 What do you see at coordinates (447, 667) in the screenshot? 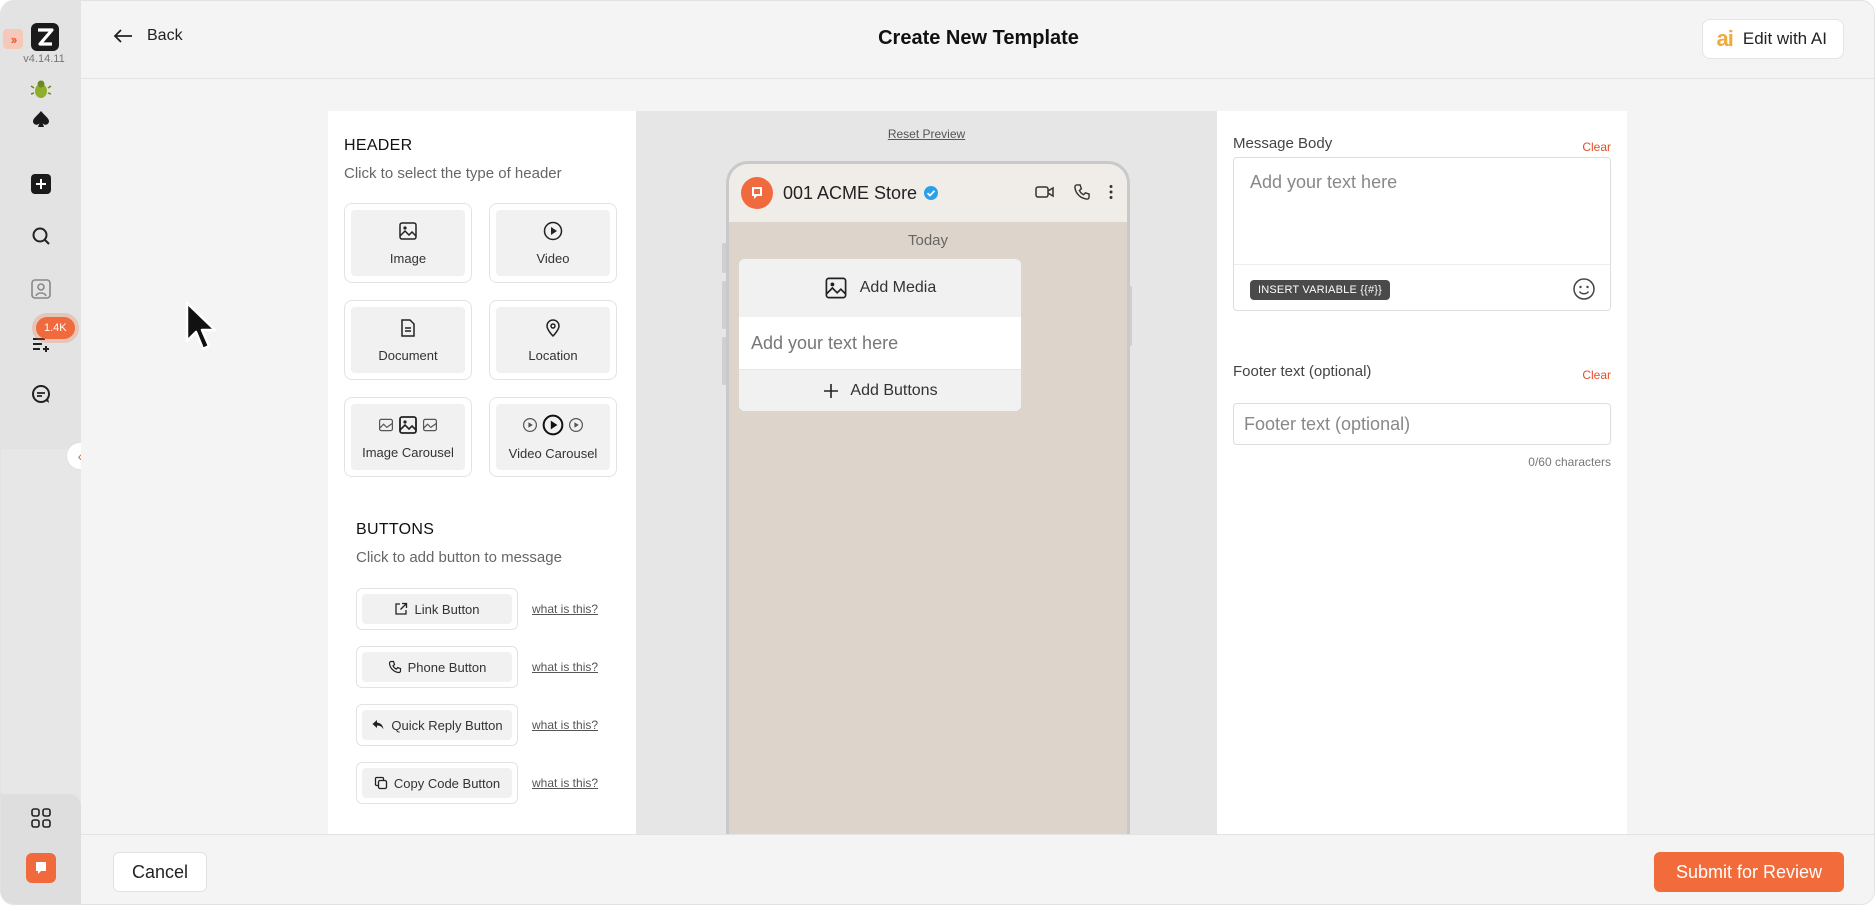
I see `button-option-label: Phone Button` at bounding box center [447, 667].